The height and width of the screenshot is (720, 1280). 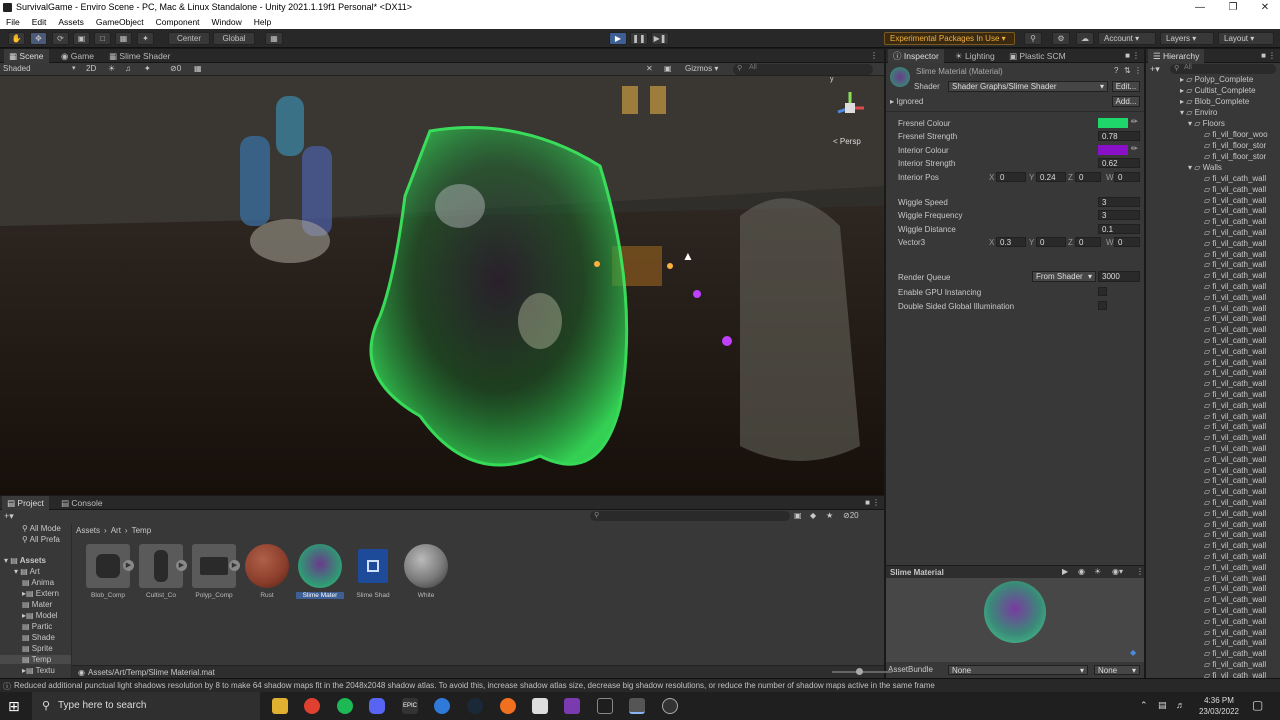 What do you see at coordinates (1180, 705) in the screenshot?
I see `volume-icon: ♬` at bounding box center [1180, 705].